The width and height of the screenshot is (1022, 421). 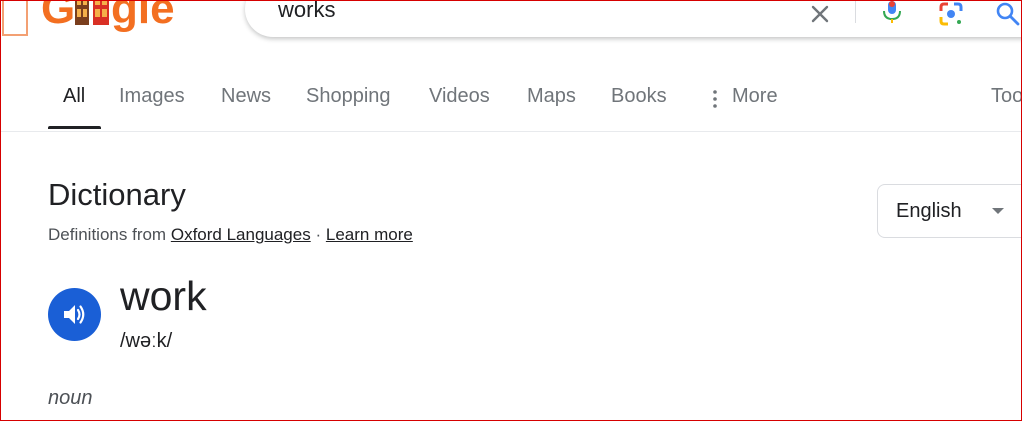 I want to click on tab-news: News, so click(x=246, y=96).